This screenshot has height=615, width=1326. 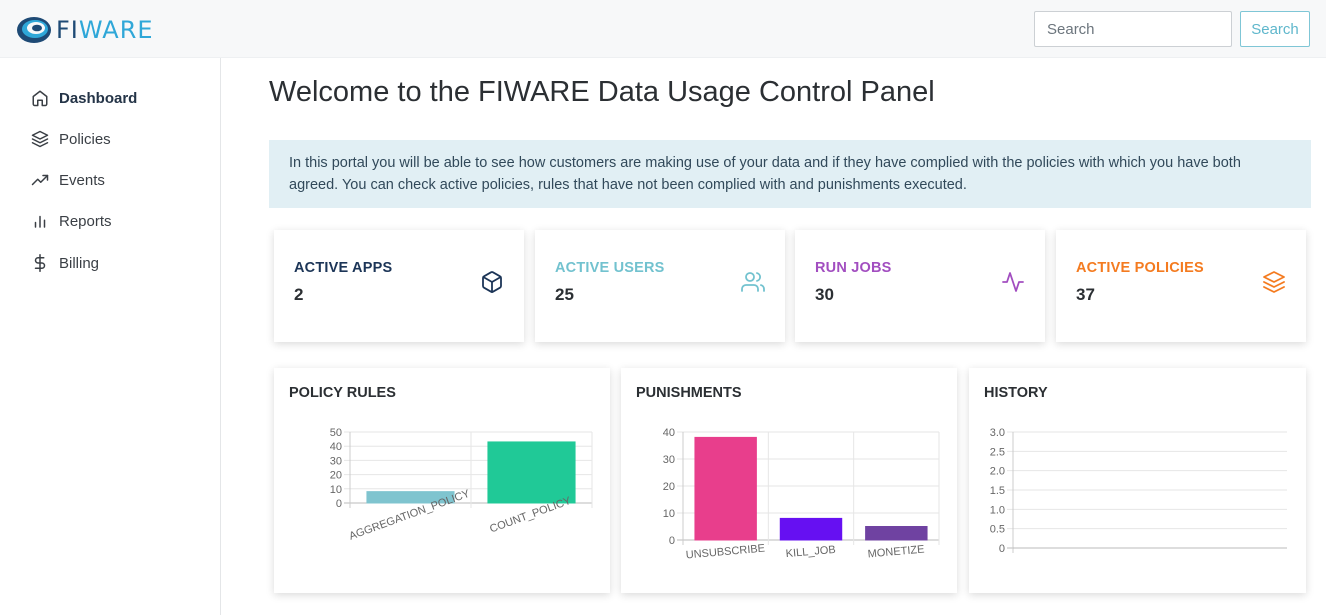 I want to click on sidebar-item-label: Billing, so click(x=79, y=263).